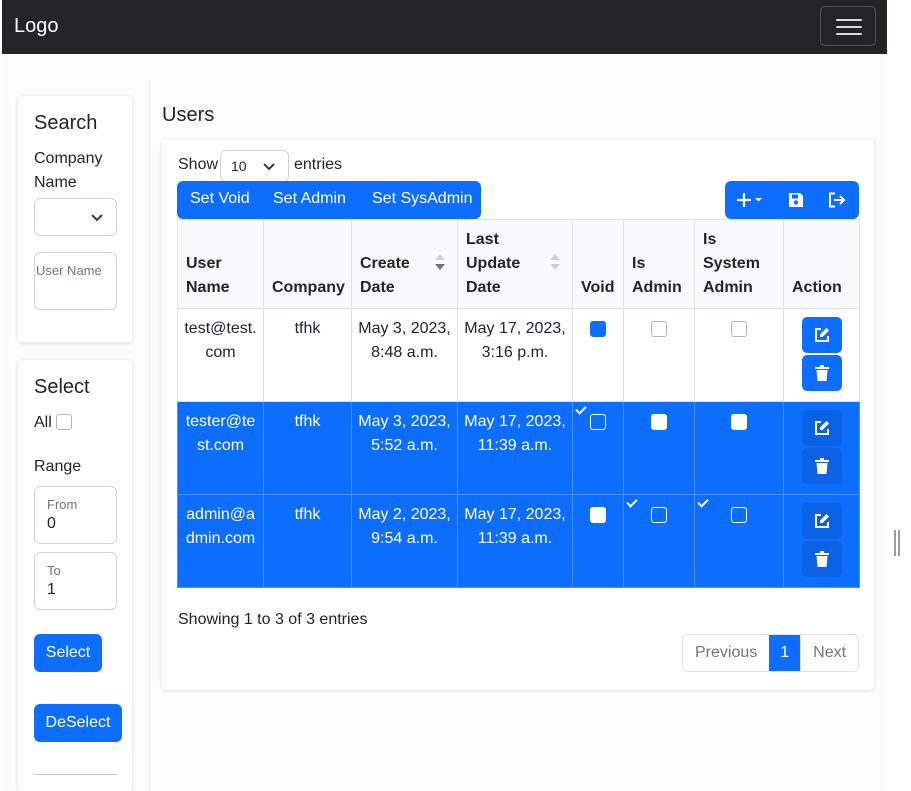 The height and width of the screenshot is (791, 911). What do you see at coordinates (829, 653) in the screenshot?
I see `next-page-button: Next` at bounding box center [829, 653].